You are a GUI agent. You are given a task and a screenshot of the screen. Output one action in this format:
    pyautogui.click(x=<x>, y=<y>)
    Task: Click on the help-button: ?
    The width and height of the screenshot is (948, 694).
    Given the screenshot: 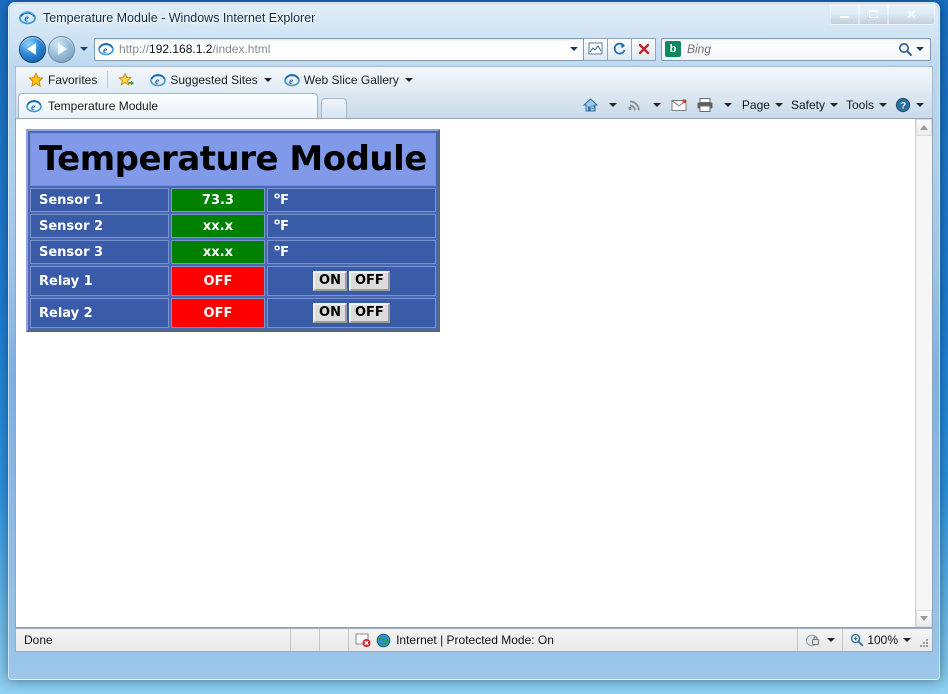 What is the action you would take?
    pyautogui.click(x=909, y=105)
    